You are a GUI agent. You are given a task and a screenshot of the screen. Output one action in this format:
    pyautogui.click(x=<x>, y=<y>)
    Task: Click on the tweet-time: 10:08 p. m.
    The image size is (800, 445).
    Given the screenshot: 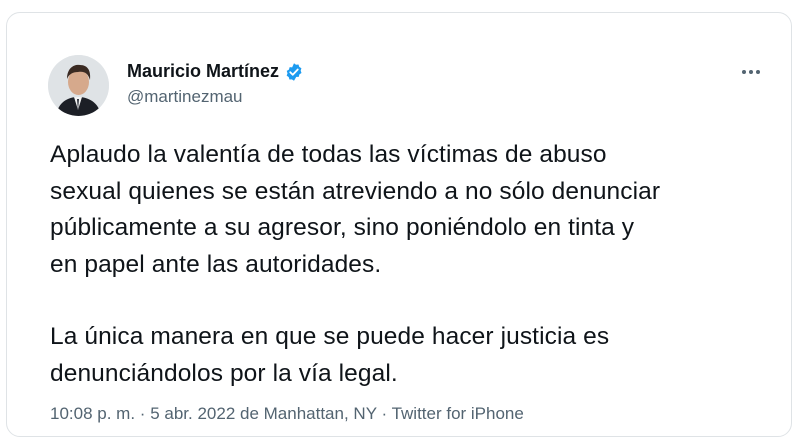 What is the action you would take?
    pyautogui.click(x=92, y=413)
    